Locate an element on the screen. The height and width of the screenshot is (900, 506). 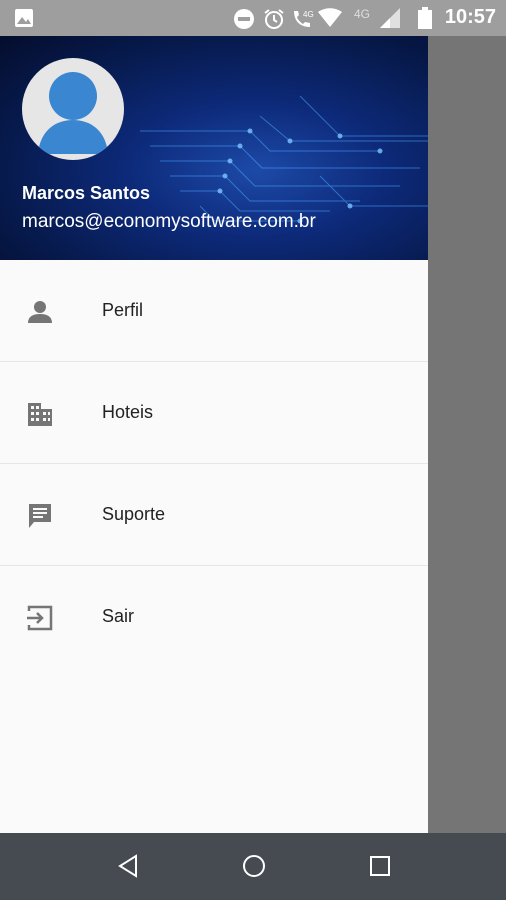
gallery-icon is located at coordinates (24, 18).